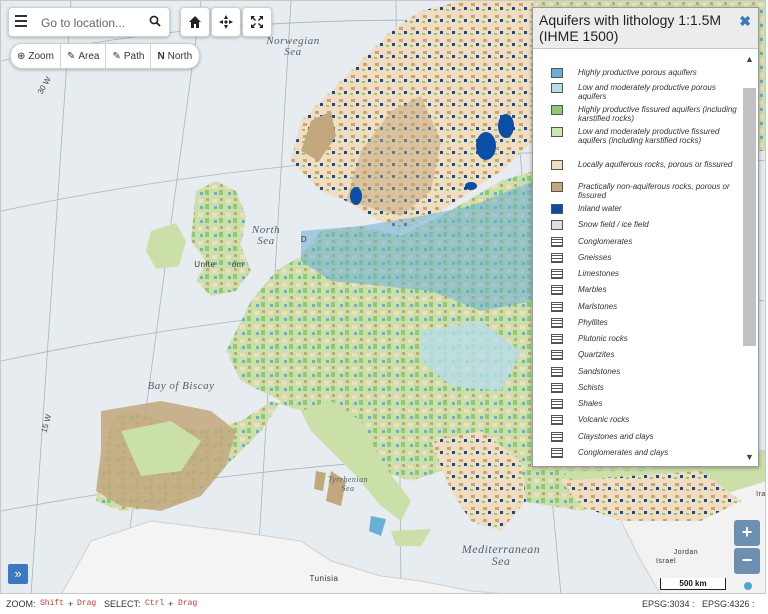 The width and height of the screenshot is (768, 614). I want to click on legend-item-label: Plutonic rocks, so click(603, 338).